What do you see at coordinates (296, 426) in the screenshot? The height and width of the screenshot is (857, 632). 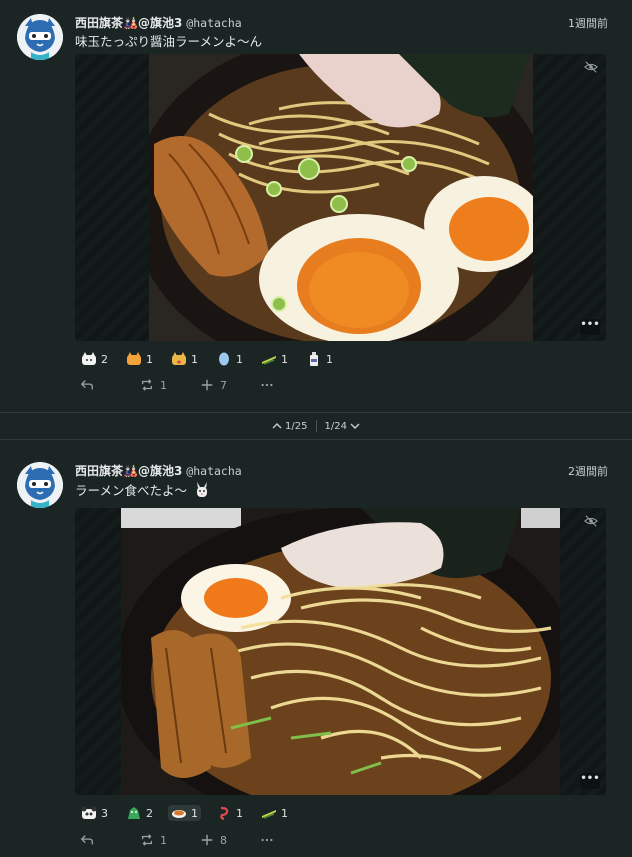 I see `pager-prev-label: 1/25` at bounding box center [296, 426].